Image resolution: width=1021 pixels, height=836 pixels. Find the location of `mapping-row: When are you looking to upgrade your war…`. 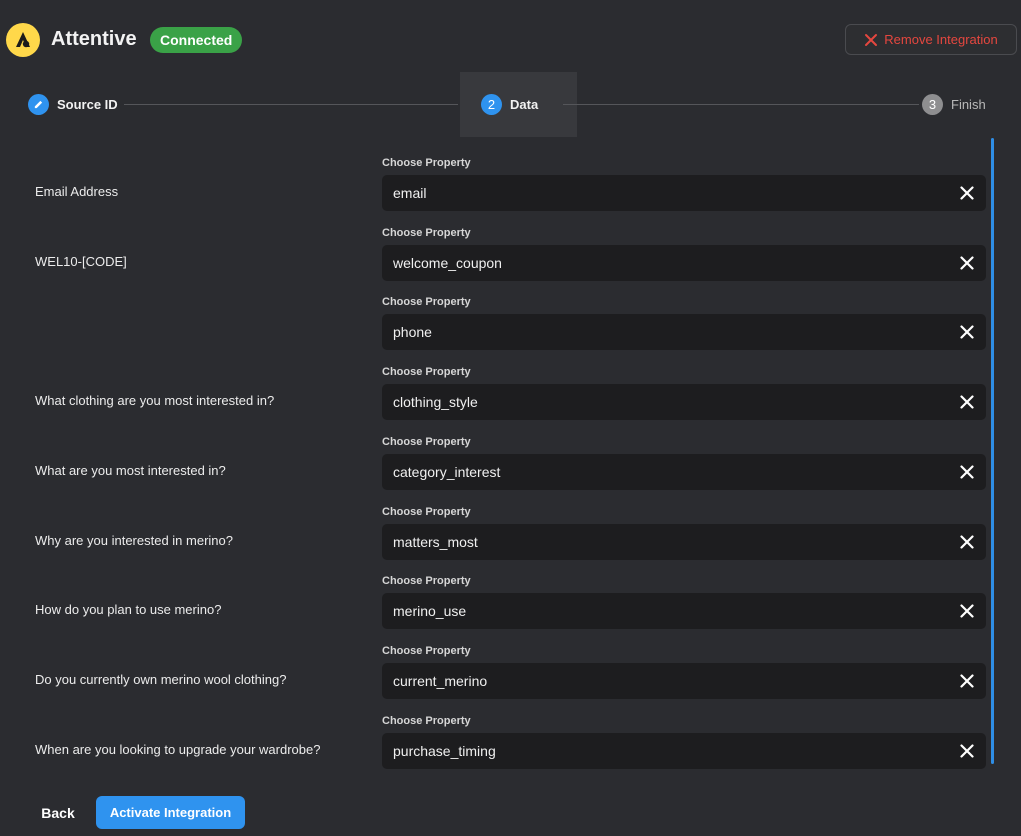

mapping-row: When are you looking to upgrade your war… is located at coordinates (510, 732).